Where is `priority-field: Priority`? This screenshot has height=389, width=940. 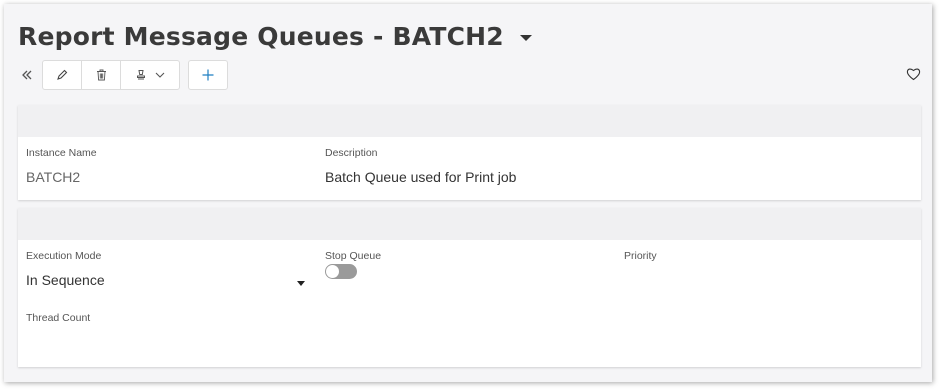 priority-field: Priority is located at coordinates (640, 256).